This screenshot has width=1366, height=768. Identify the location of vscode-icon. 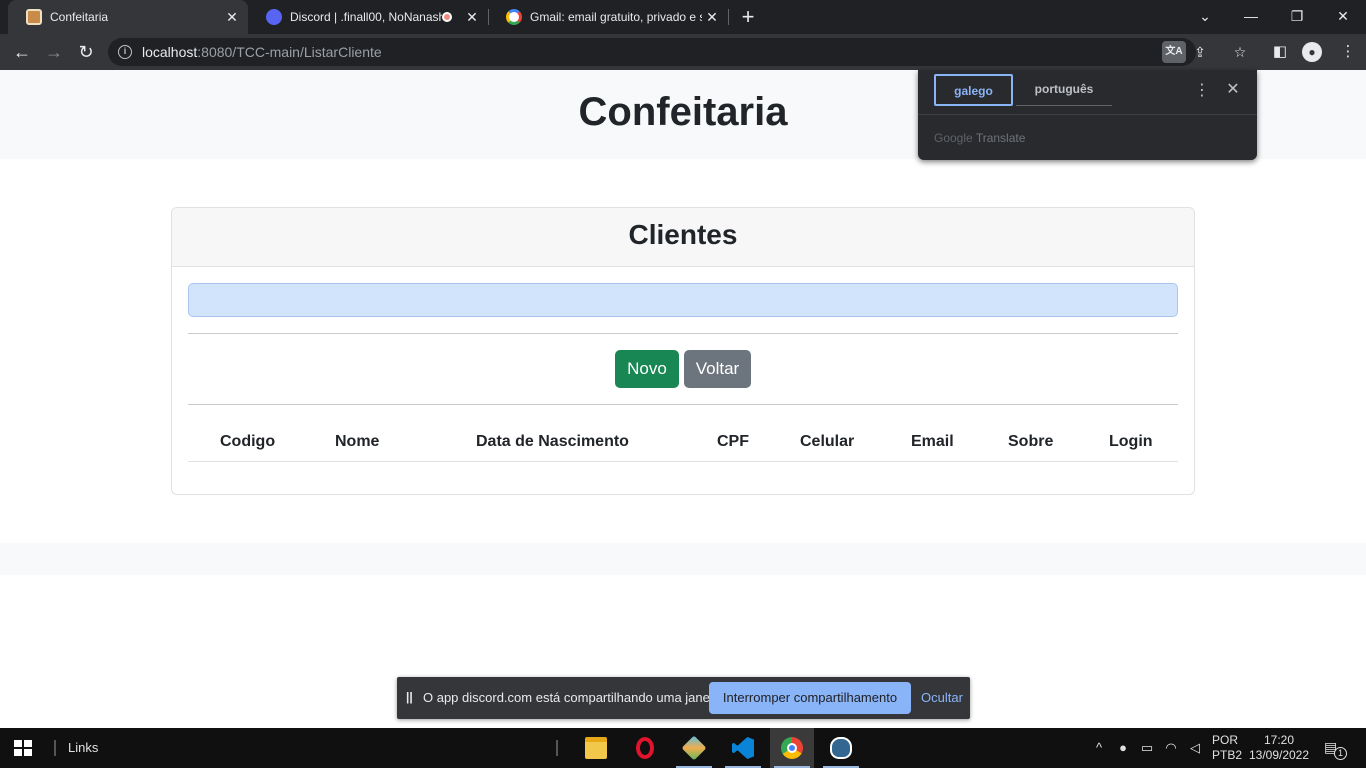
(743, 748).